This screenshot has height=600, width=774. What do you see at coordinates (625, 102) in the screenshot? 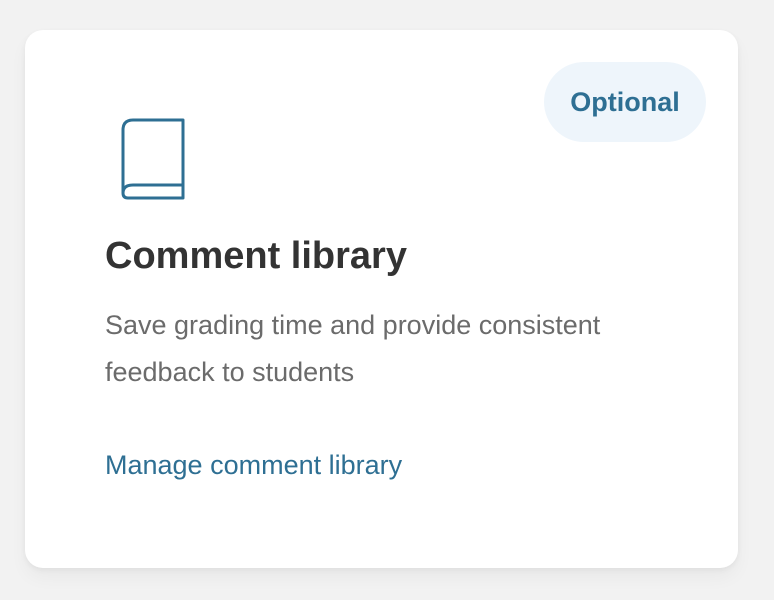
I see `optional-badge: Optional` at bounding box center [625, 102].